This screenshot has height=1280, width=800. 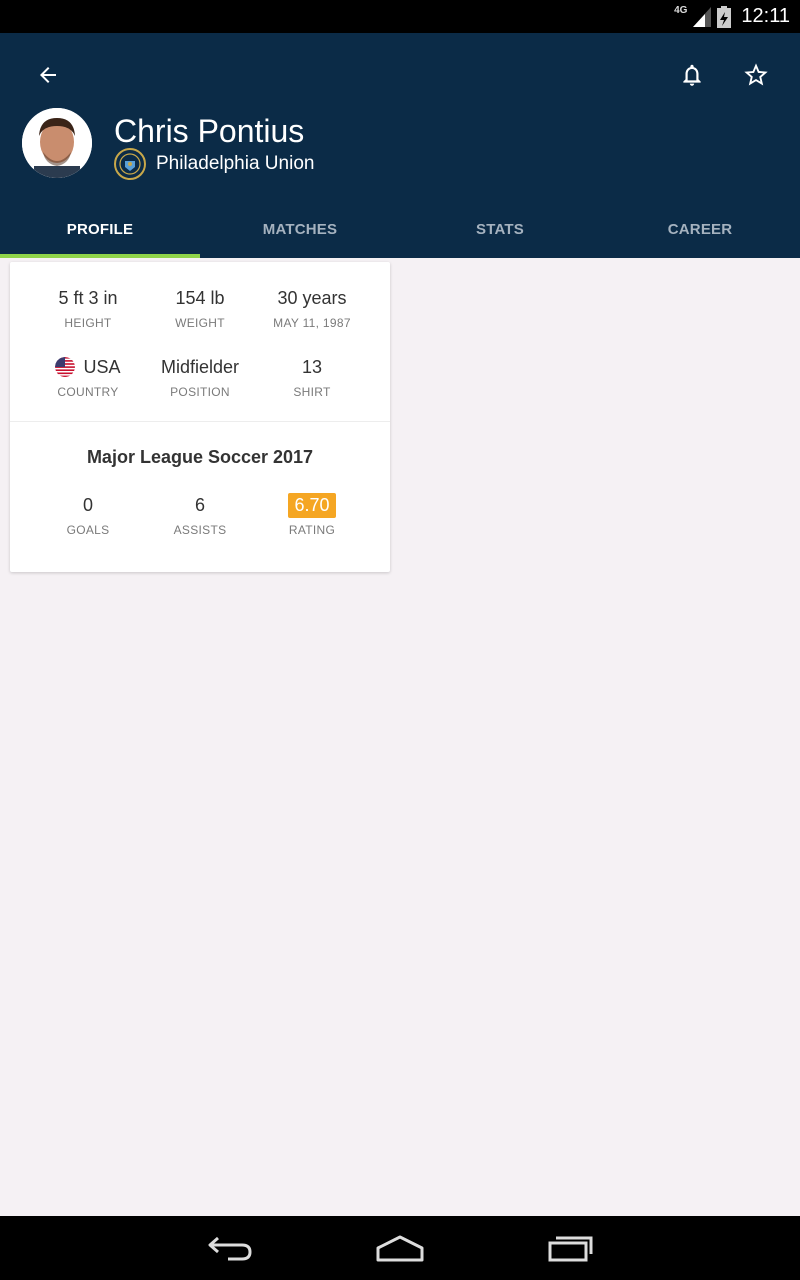 I want to click on status-icons: 4G 12:11, so click(x=732, y=16).